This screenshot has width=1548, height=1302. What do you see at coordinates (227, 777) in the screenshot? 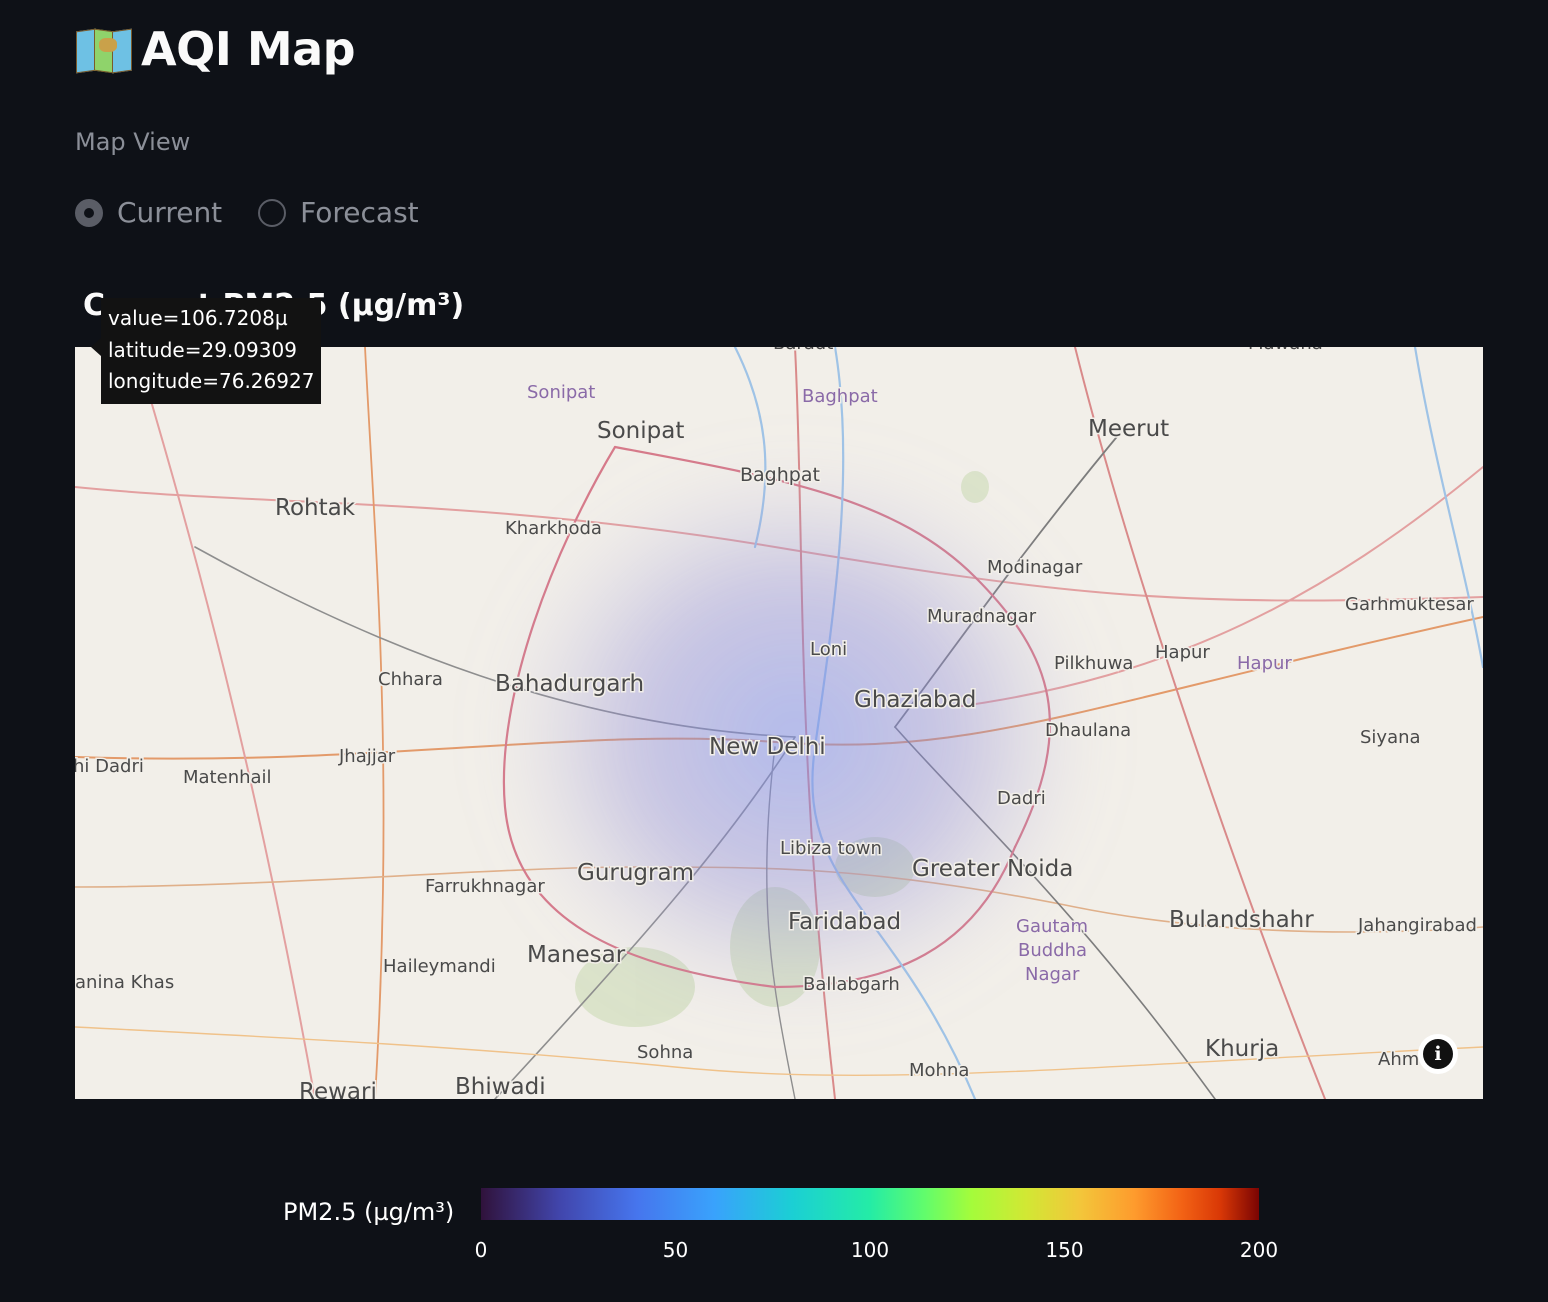
I see `place-label: Matenhail` at bounding box center [227, 777].